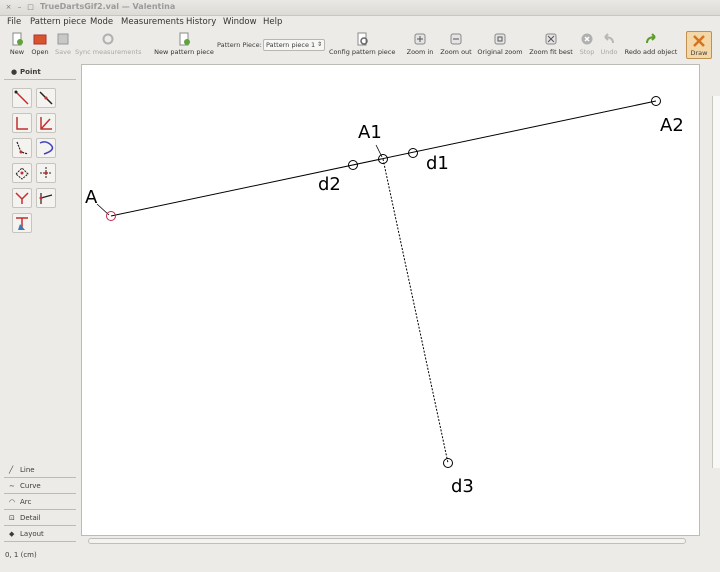 This screenshot has width=720, height=572. Describe the element at coordinates (672, 125) in the screenshot. I see `label-a2: A2` at that location.